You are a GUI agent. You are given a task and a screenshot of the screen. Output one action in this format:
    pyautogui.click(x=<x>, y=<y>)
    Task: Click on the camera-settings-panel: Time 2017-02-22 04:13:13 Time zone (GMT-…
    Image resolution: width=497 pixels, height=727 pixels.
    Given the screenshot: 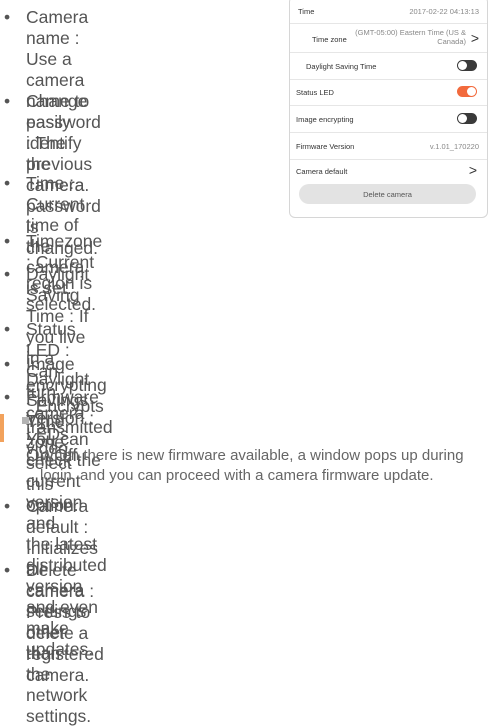 What is the action you would take?
    pyautogui.click(x=388, y=109)
    